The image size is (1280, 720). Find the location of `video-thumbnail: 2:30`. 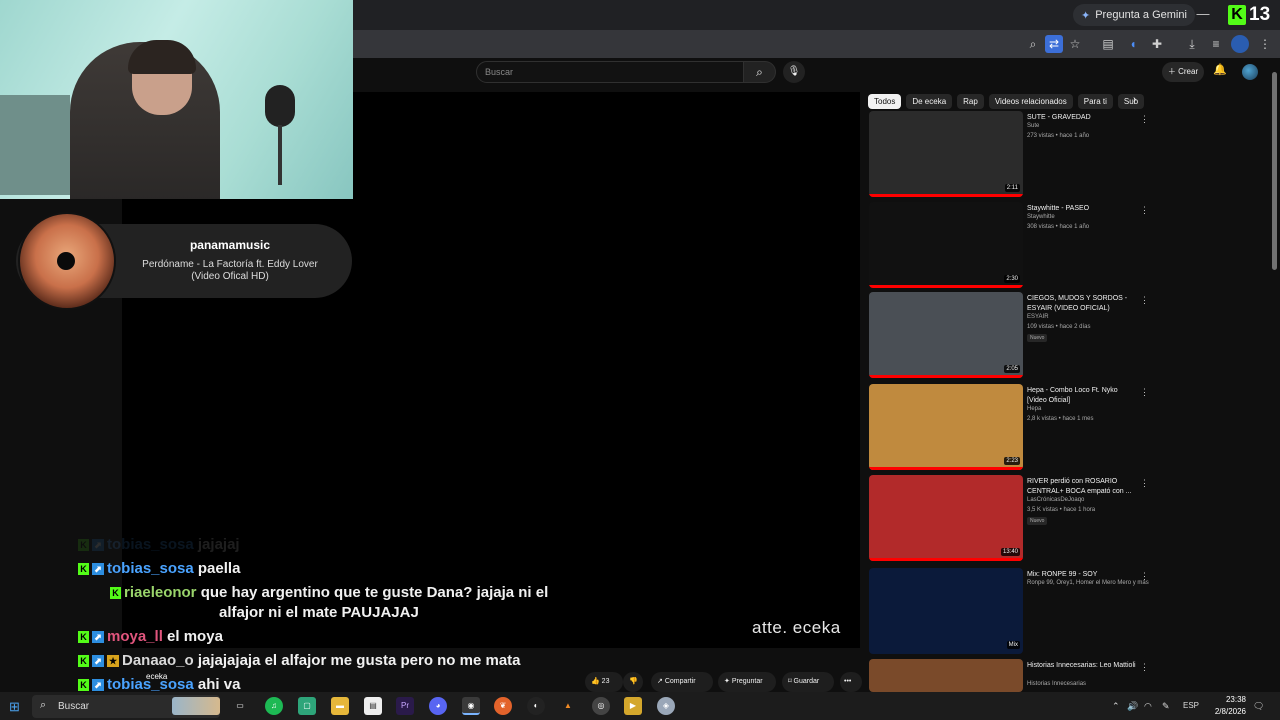

video-thumbnail: 2:30 is located at coordinates (946, 245).